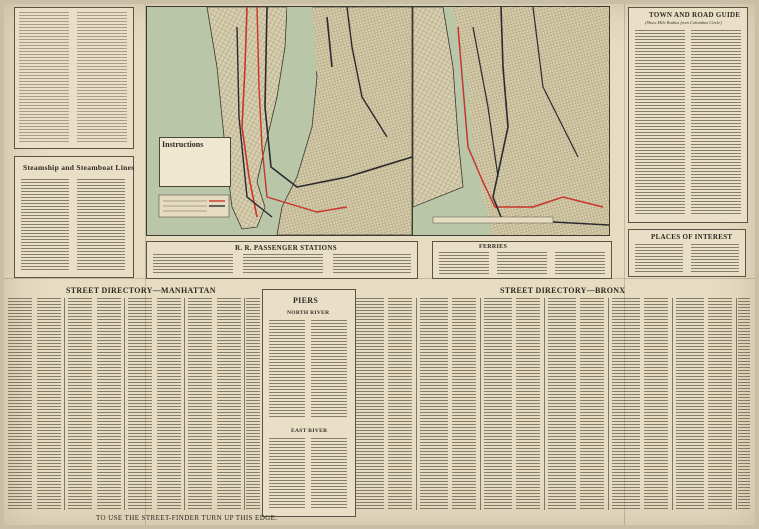 The width and height of the screenshot is (759, 529). What do you see at coordinates (79, 167) in the screenshot?
I see `steamship-heading: Steamship and Steamboat Lines` at bounding box center [79, 167].